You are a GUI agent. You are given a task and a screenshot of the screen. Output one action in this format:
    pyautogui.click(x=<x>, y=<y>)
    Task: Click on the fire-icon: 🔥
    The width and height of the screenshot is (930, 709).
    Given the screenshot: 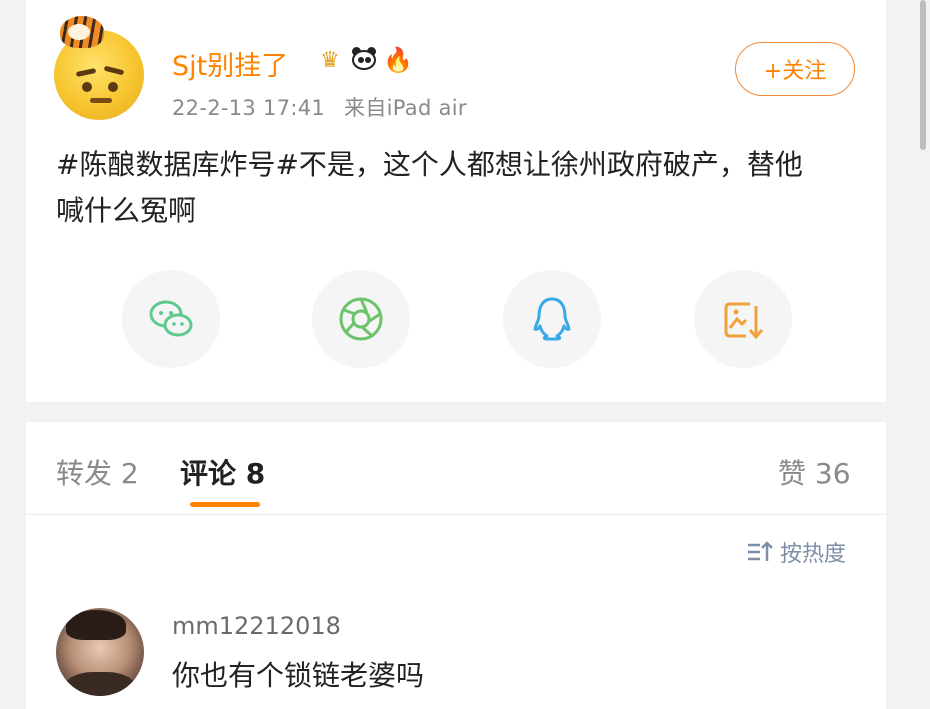 What is the action you would take?
    pyautogui.click(x=398, y=60)
    